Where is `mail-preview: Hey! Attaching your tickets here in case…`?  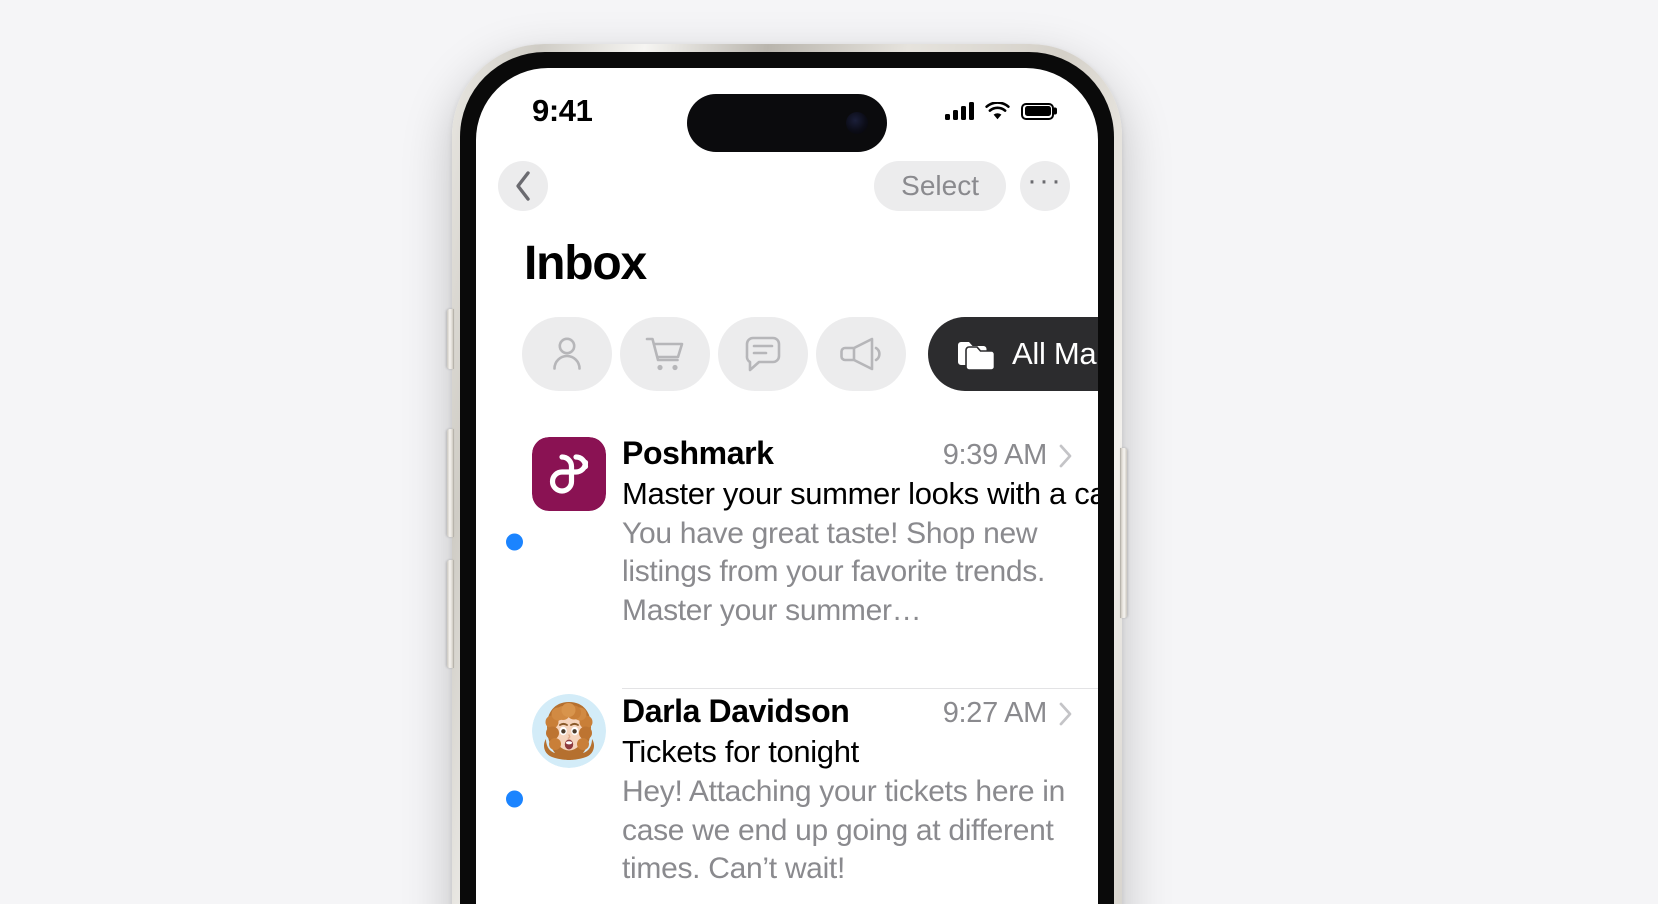
mail-preview: Hey! Attaching your tickets here in case… is located at coordinates (844, 830).